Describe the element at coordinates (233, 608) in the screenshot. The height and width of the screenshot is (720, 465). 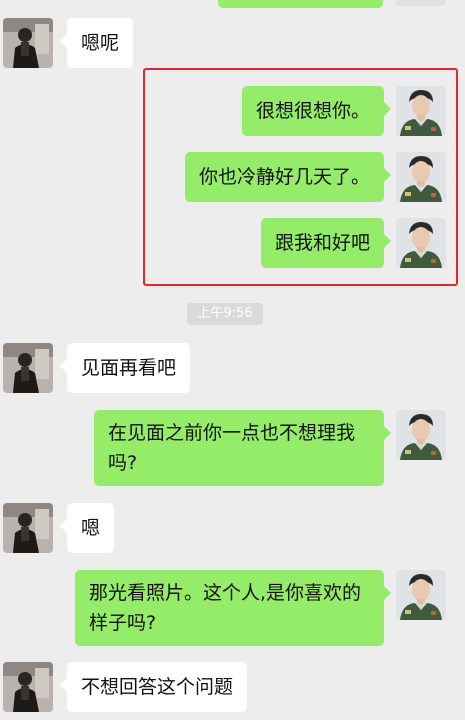
I see `sent-message-bubble: 那光看照片。这个人,是你喜欢的样子吗?` at that location.